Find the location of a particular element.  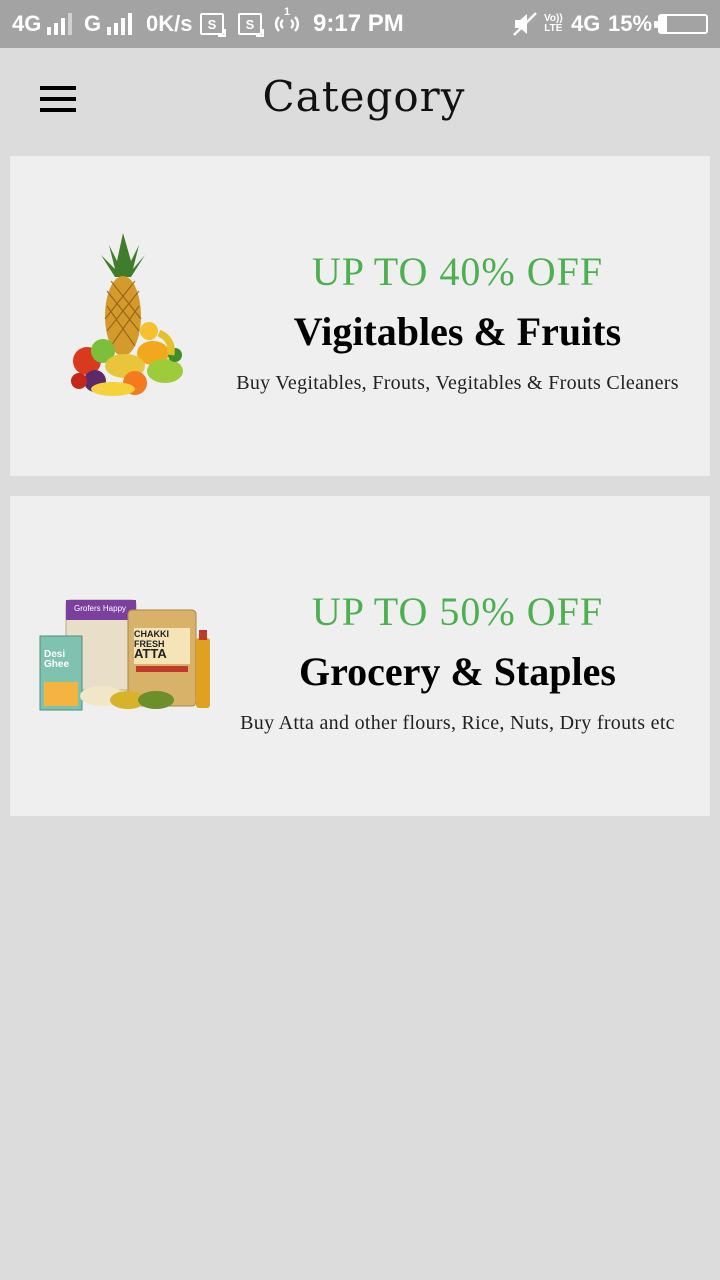

battery-icon is located at coordinates (681, 24).